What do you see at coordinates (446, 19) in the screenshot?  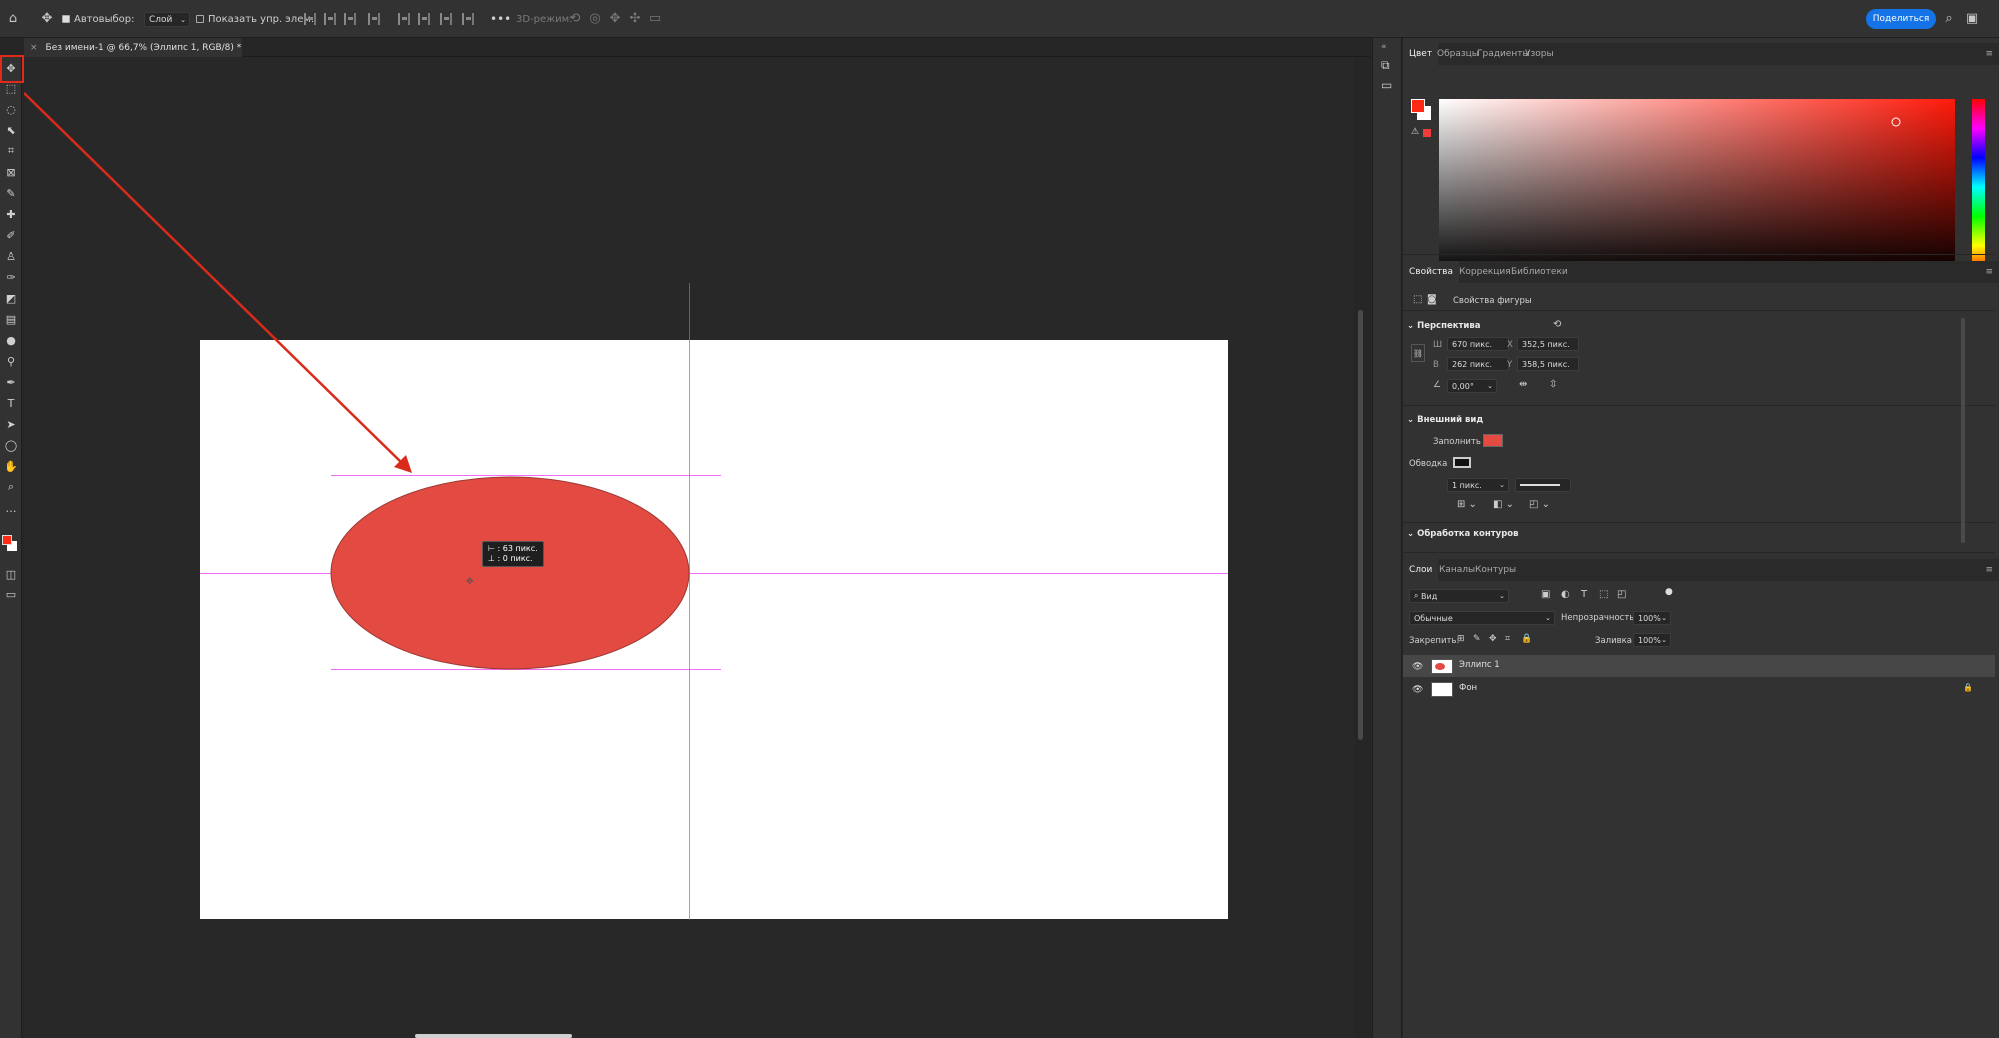 I see `align-bottom-icon` at bounding box center [446, 19].